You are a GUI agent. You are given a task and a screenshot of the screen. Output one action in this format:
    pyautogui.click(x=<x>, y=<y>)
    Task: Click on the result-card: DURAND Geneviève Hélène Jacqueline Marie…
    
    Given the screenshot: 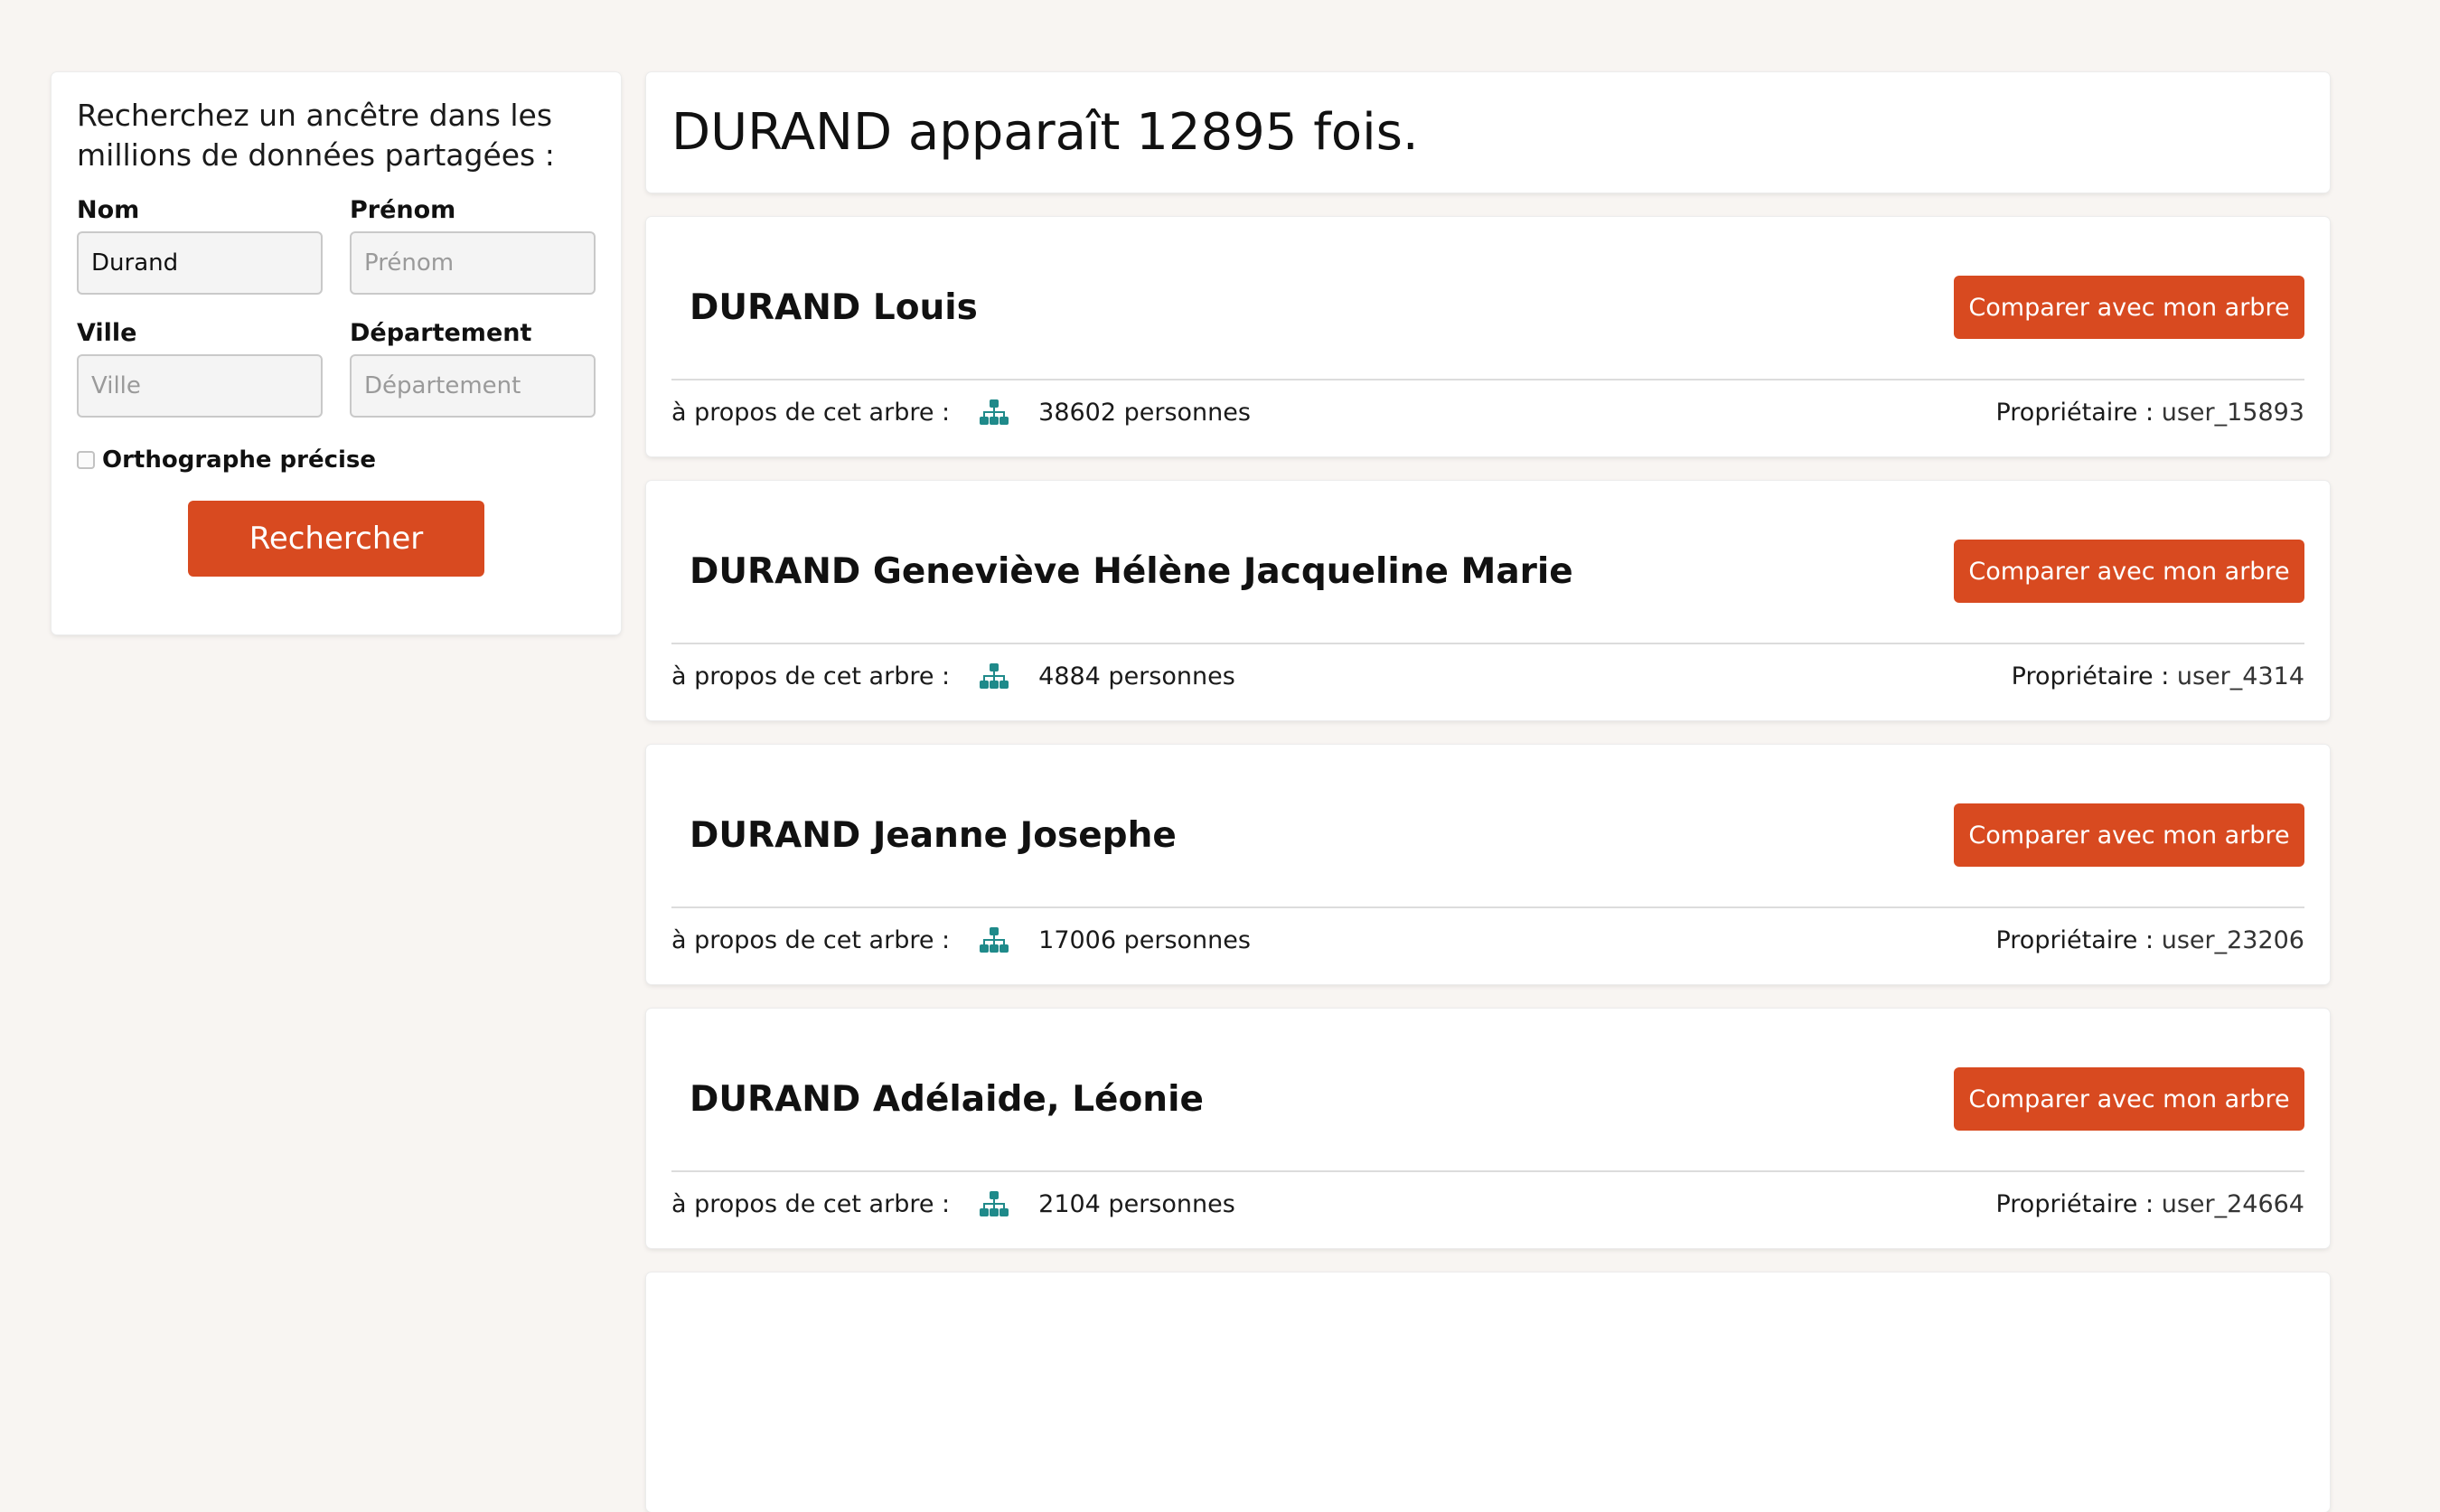 What is the action you would take?
    pyautogui.click(x=1488, y=600)
    